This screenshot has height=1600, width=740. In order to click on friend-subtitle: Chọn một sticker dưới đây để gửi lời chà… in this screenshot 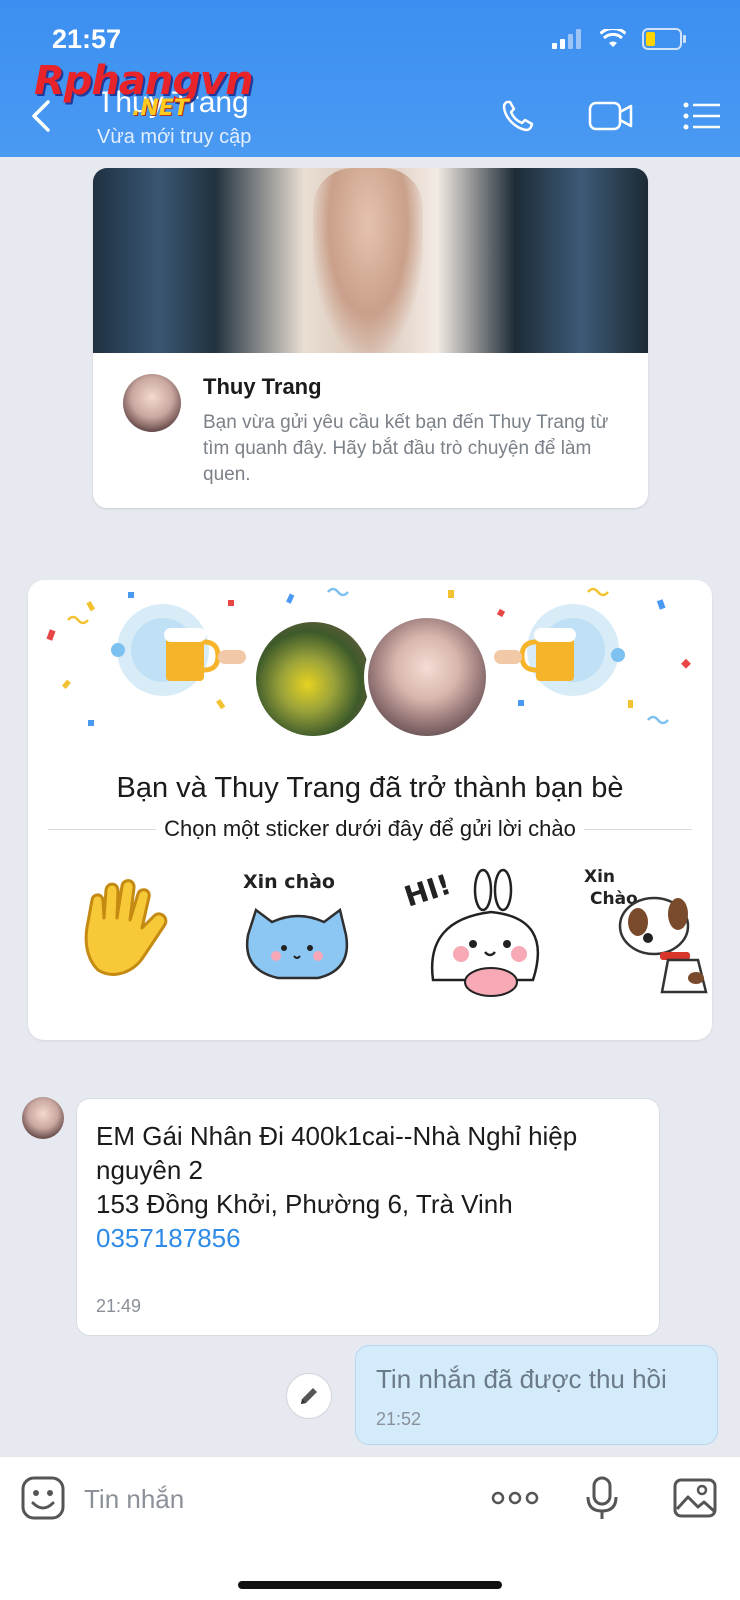, I will do `click(370, 828)`.